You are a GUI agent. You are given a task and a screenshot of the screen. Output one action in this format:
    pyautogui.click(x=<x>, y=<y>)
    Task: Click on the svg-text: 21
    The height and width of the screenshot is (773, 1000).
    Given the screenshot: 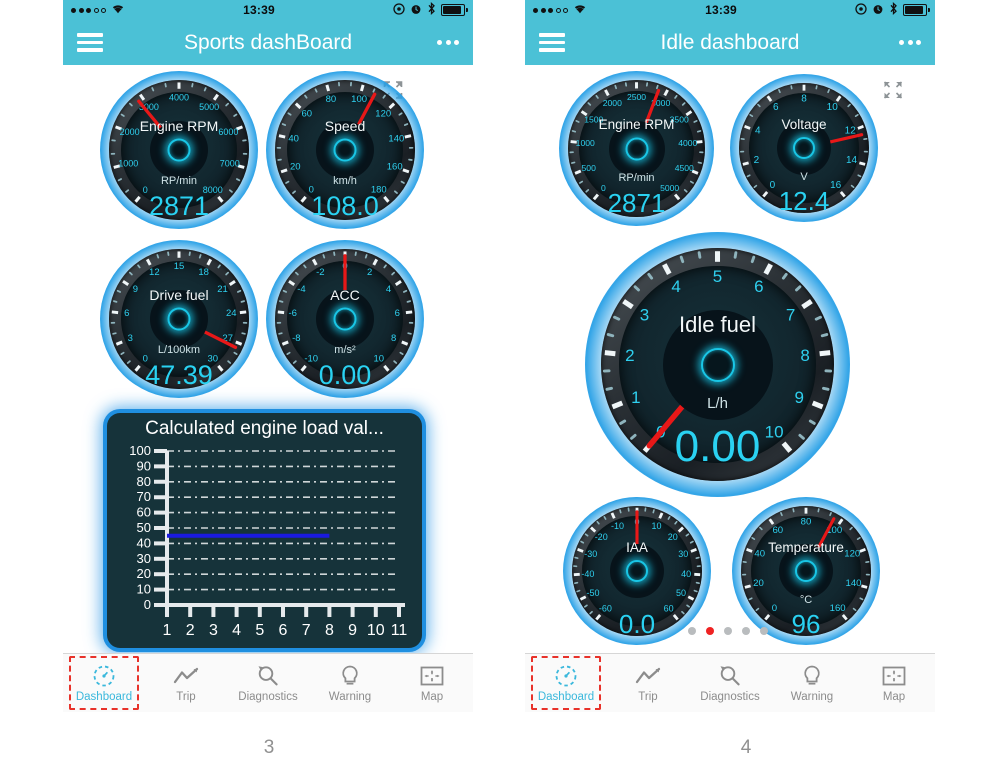 What is the action you would take?
    pyautogui.click(x=222, y=289)
    